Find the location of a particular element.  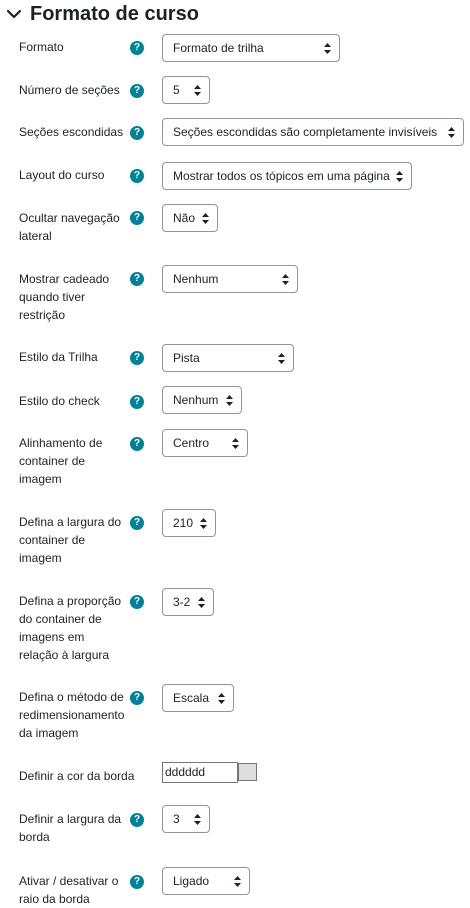

color-swatch is located at coordinates (247, 772).